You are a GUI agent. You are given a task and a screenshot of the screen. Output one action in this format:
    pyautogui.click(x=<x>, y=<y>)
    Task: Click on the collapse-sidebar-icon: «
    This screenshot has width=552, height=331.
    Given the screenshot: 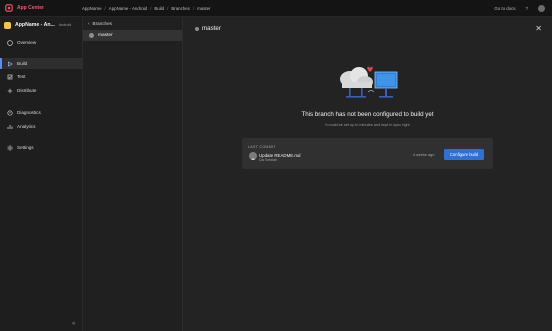 What is the action you would take?
    pyautogui.click(x=73, y=324)
    